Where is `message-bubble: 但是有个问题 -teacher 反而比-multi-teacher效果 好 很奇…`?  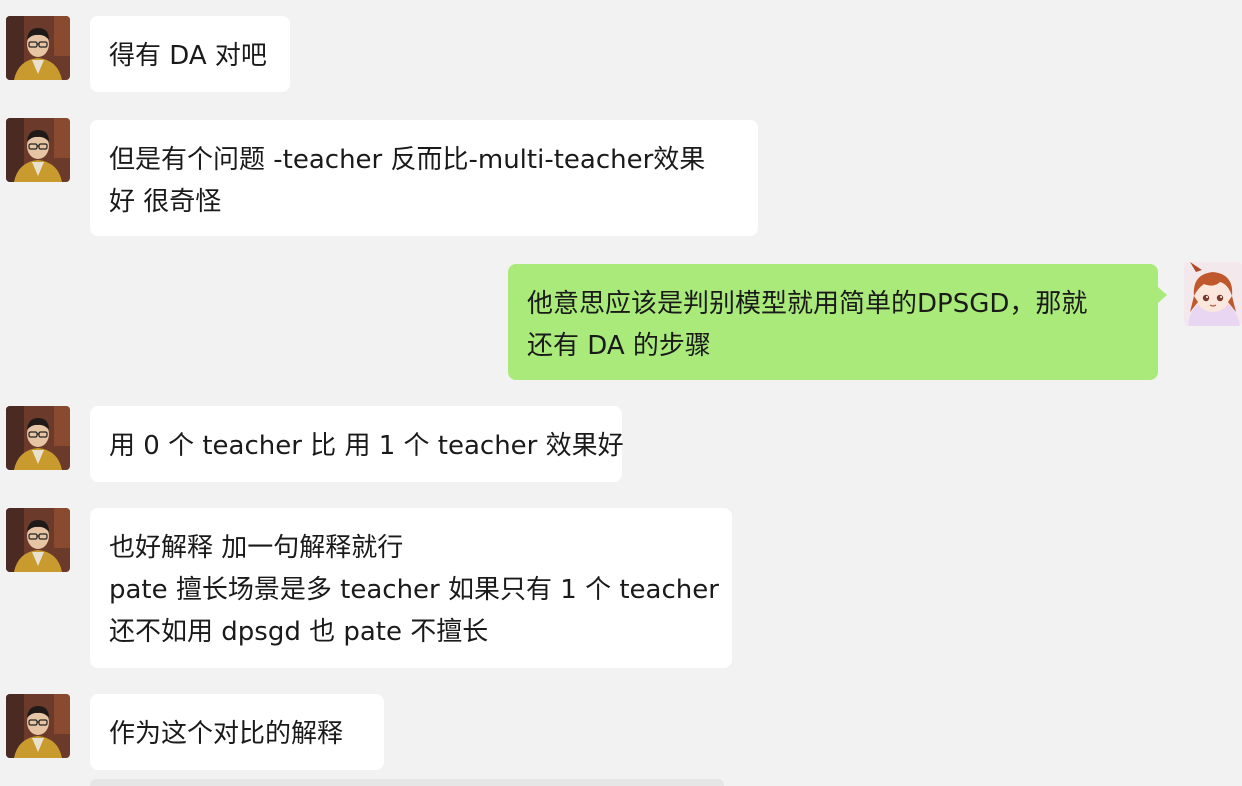
message-bubble: 但是有个问题 -teacher 反而比-multi-teacher效果 好 很奇… is located at coordinates (424, 178).